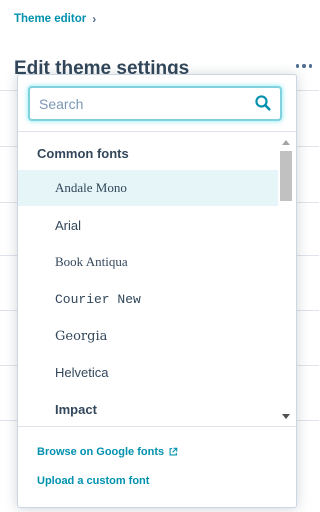  I want to click on browse-google-fonts-link: Browse on Google fonts, so click(107, 452).